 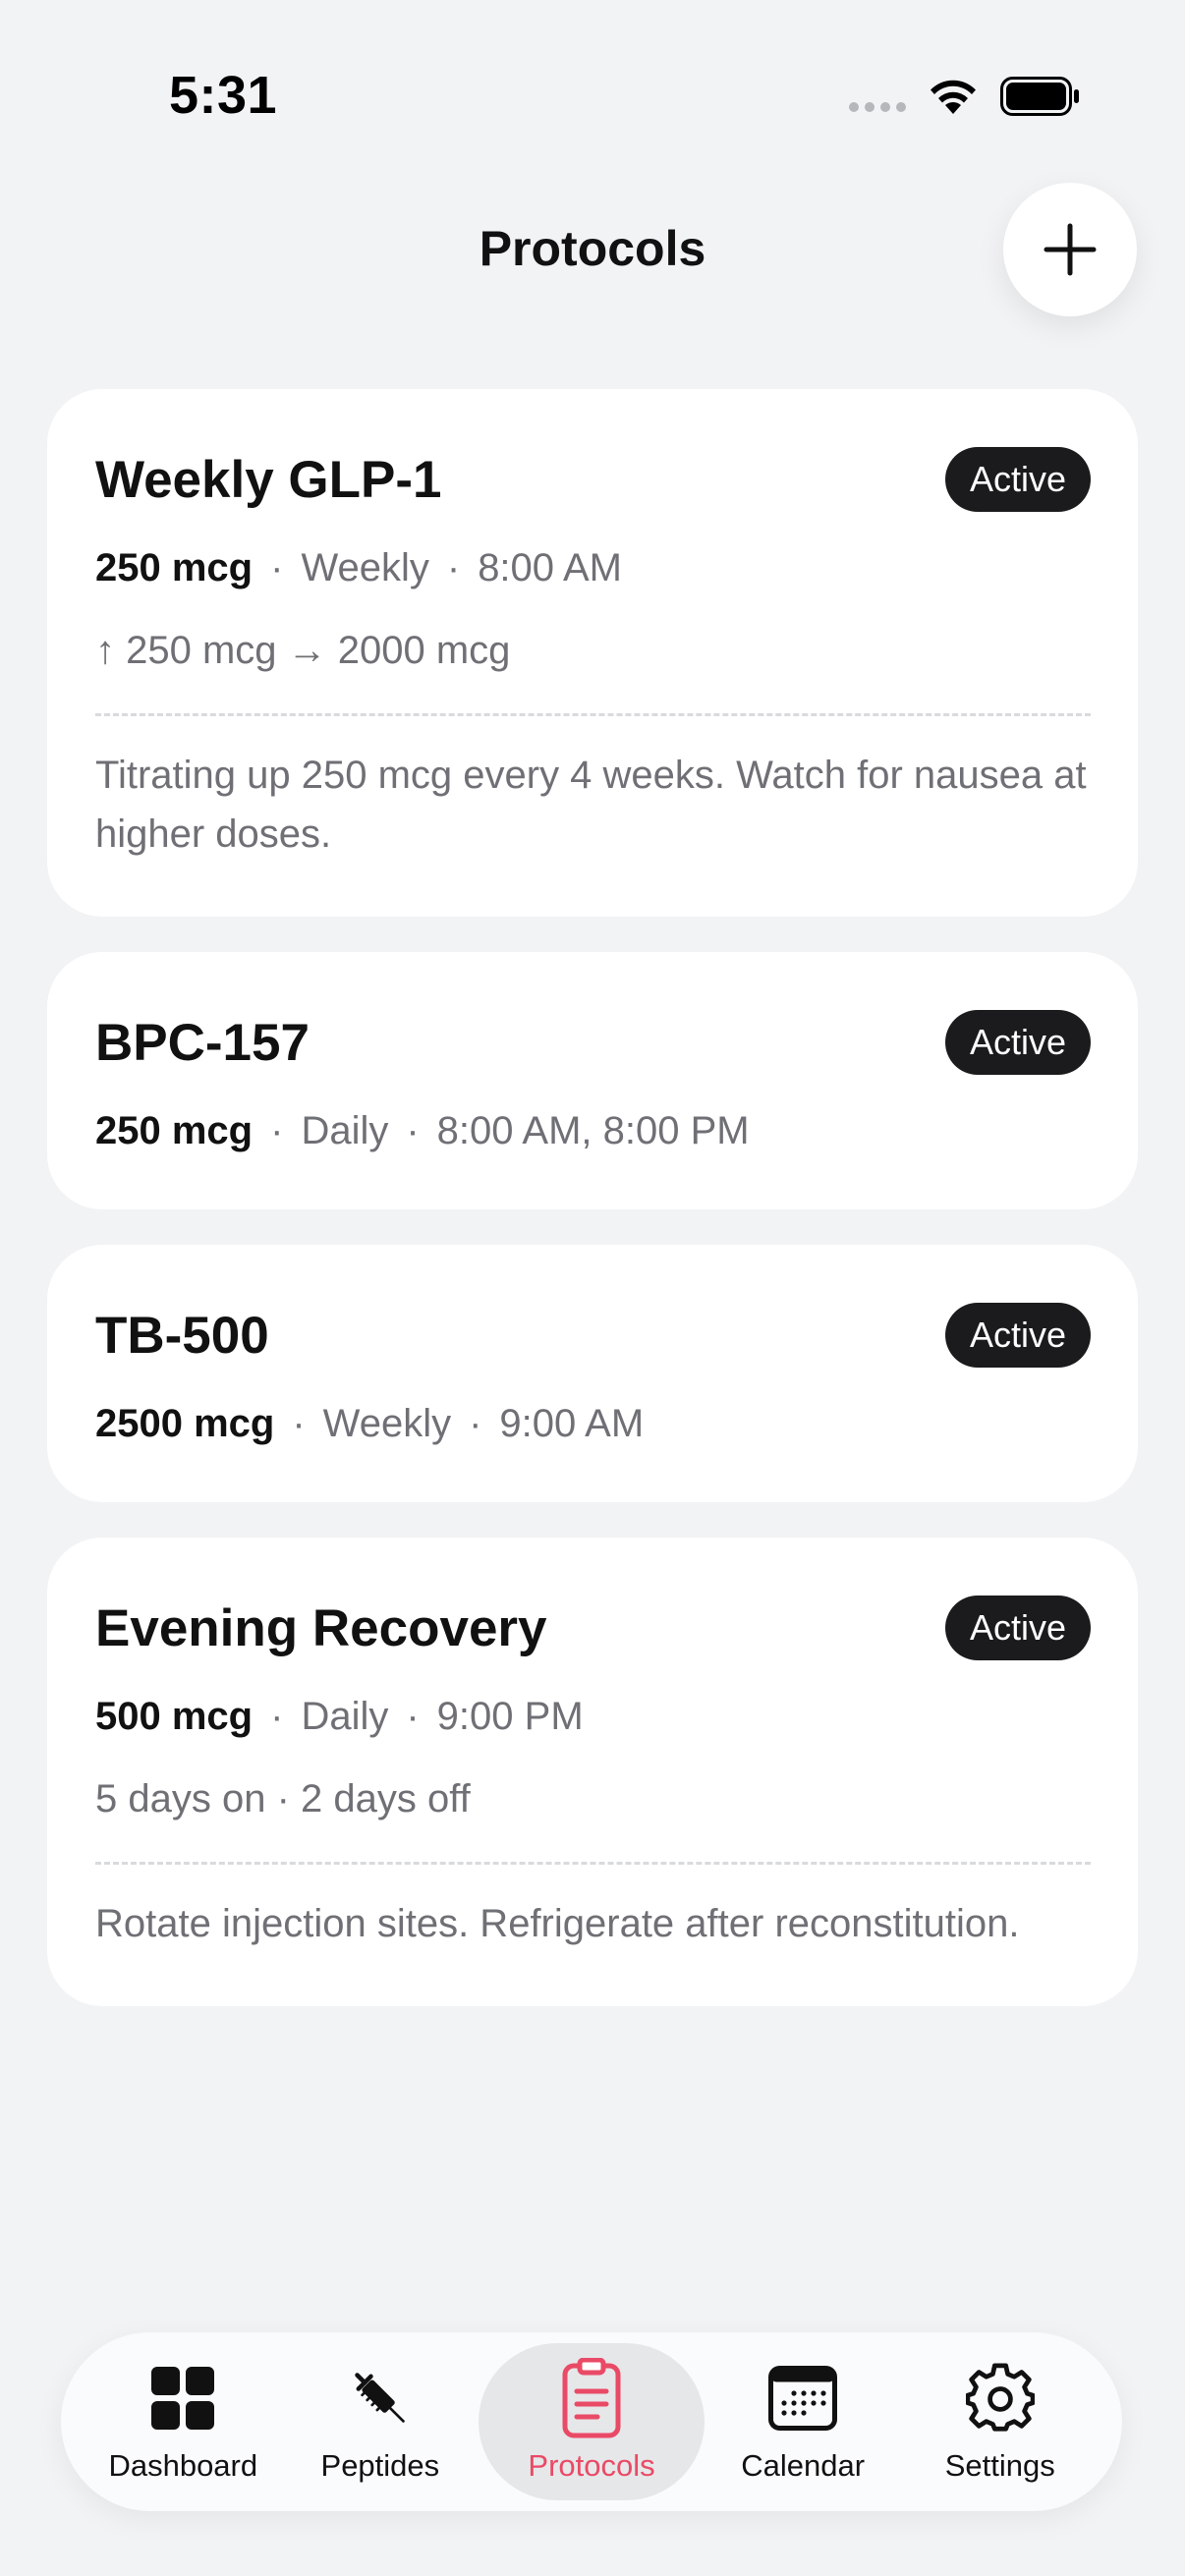 What do you see at coordinates (224, 95) in the screenshot?
I see `status-time: 5:31` at bounding box center [224, 95].